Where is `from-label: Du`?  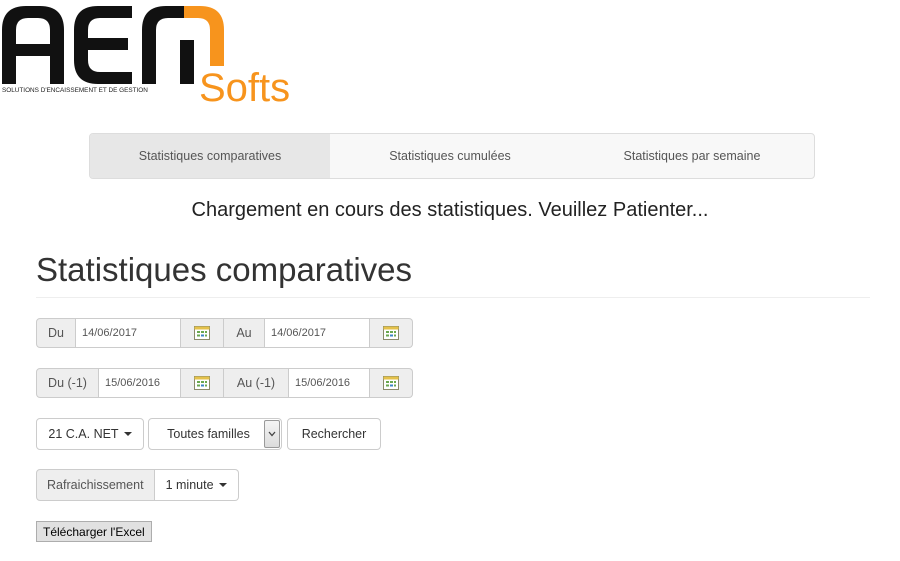
from-label: Du is located at coordinates (56, 333).